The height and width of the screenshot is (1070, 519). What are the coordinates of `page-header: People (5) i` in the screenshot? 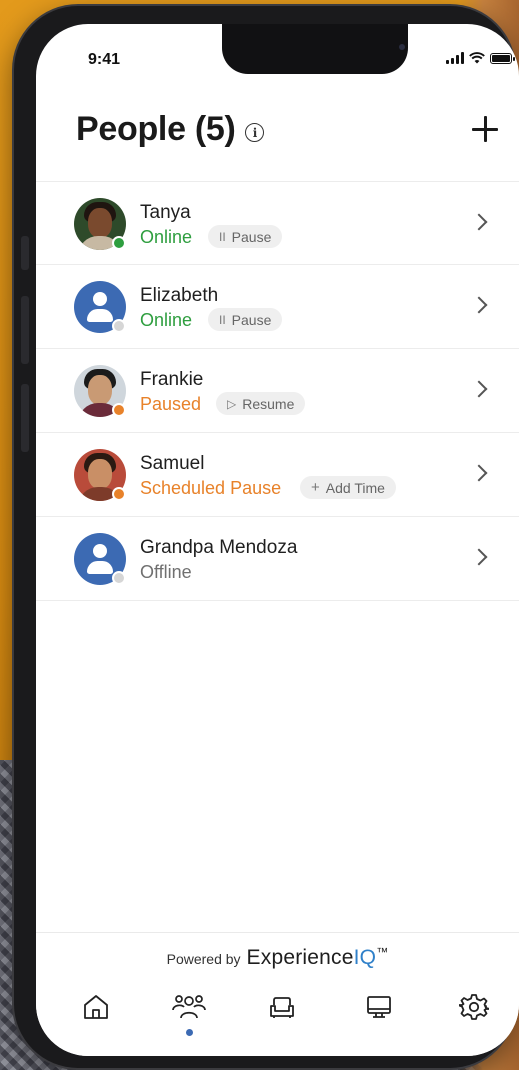 It's located at (170, 129).